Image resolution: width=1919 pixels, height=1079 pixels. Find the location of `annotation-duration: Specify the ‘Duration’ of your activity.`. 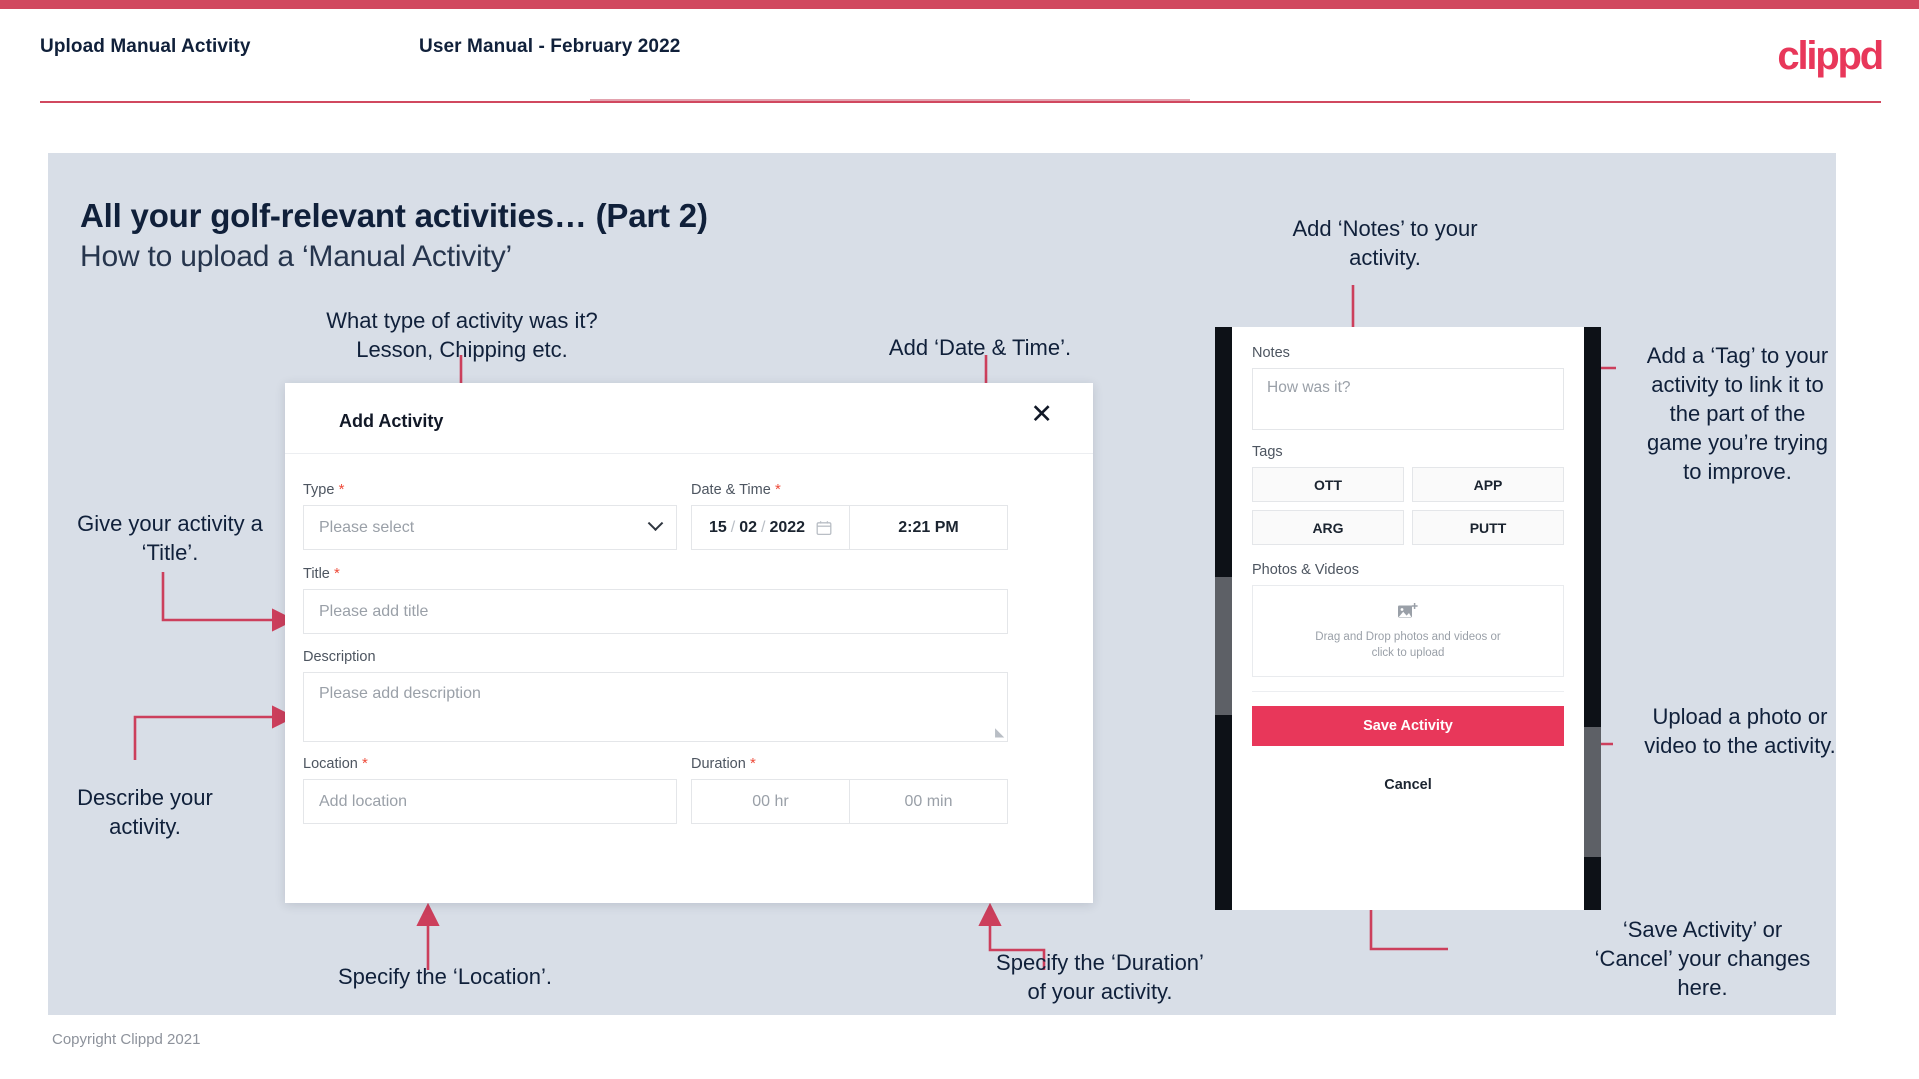

annotation-duration: Specify the ‘Duration’ of your activity. is located at coordinates (1100, 977).